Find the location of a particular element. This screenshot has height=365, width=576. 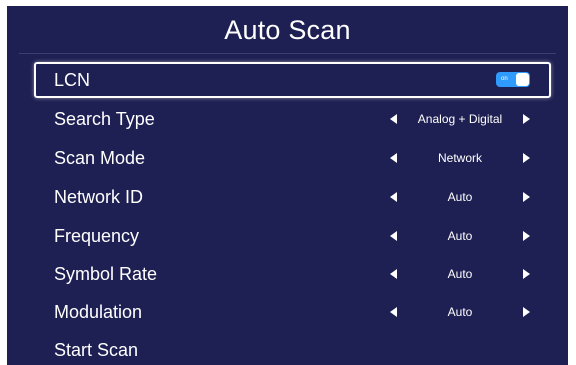

frequency-row: Frequency Auto is located at coordinates (293, 236).